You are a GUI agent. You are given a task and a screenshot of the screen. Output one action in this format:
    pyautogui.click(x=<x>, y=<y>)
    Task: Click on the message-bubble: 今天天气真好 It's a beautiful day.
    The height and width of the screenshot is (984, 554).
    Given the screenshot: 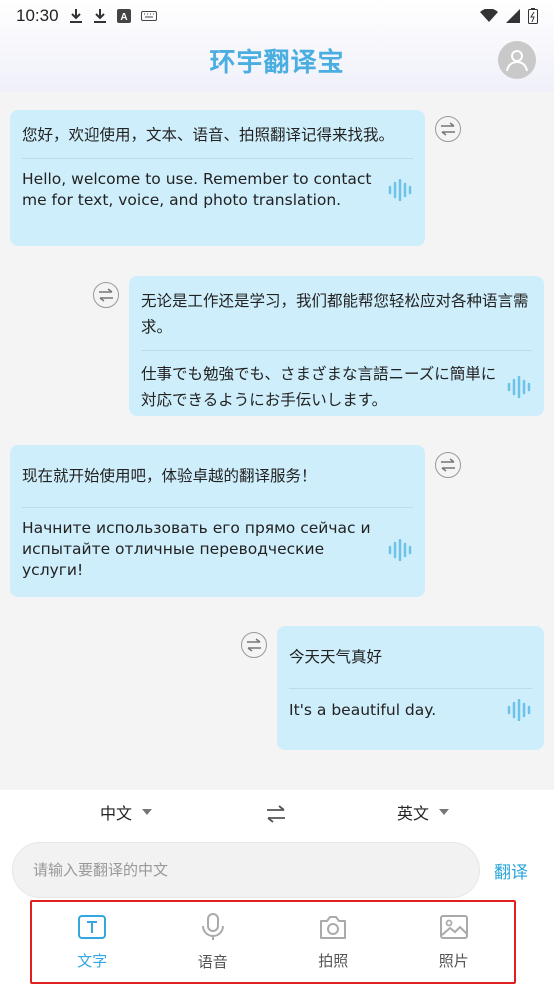 What is the action you would take?
    pyautogui.click(x=410, y=688)
    